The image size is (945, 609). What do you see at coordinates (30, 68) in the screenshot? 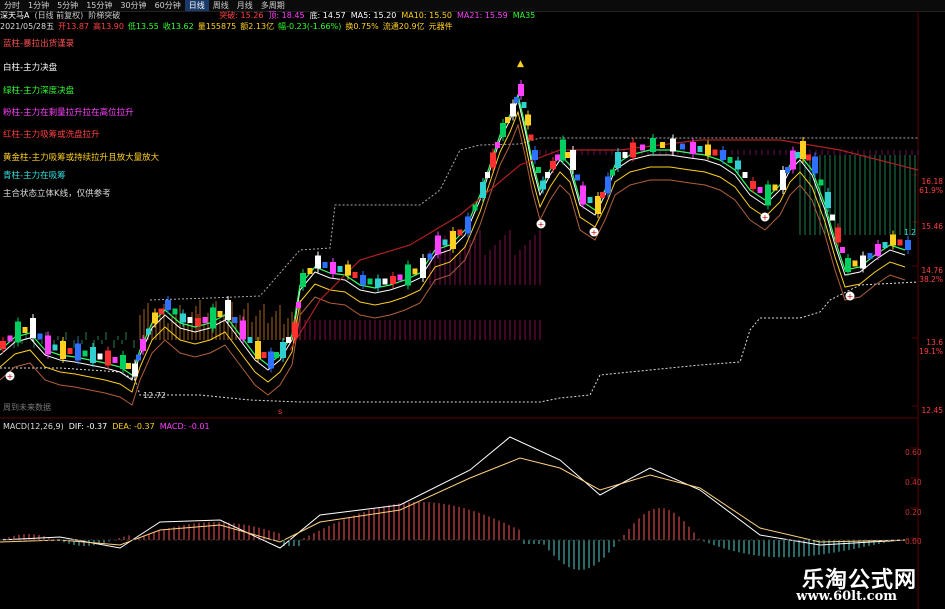
I see `legend-white: 白柱-主力决盘` at bounding box center [30, 68].